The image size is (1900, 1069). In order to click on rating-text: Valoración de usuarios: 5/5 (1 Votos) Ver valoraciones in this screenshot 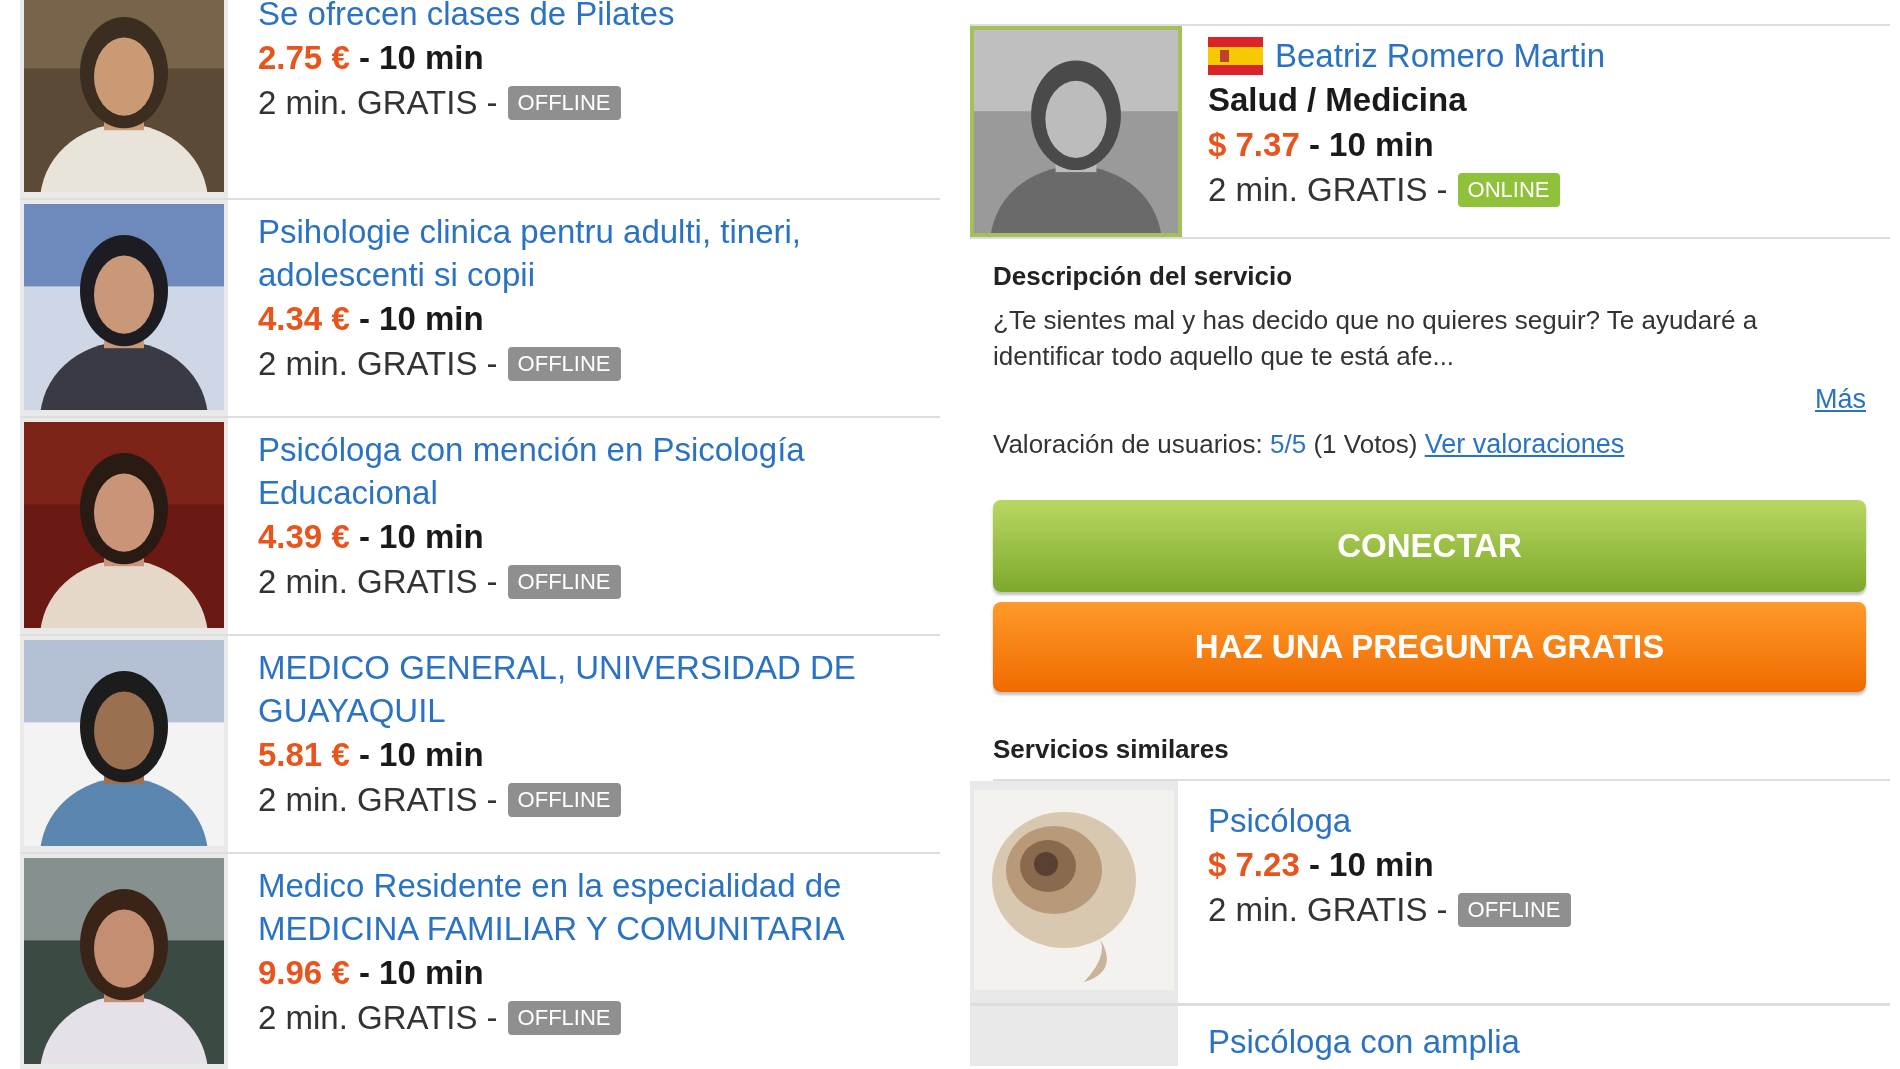, I will do `click(1309, 444)`.